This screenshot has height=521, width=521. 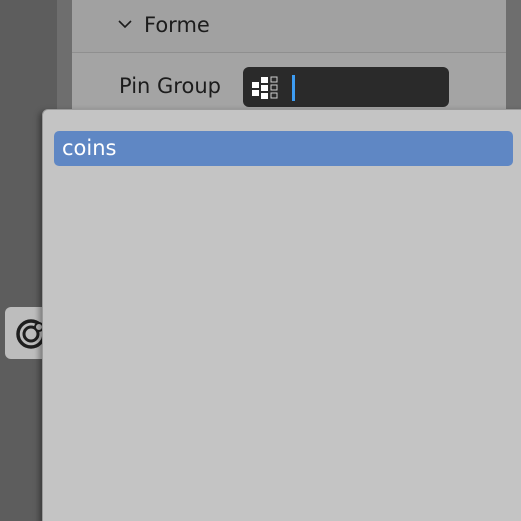 I want to click on section-header-forme, so click(x=289, y=26).